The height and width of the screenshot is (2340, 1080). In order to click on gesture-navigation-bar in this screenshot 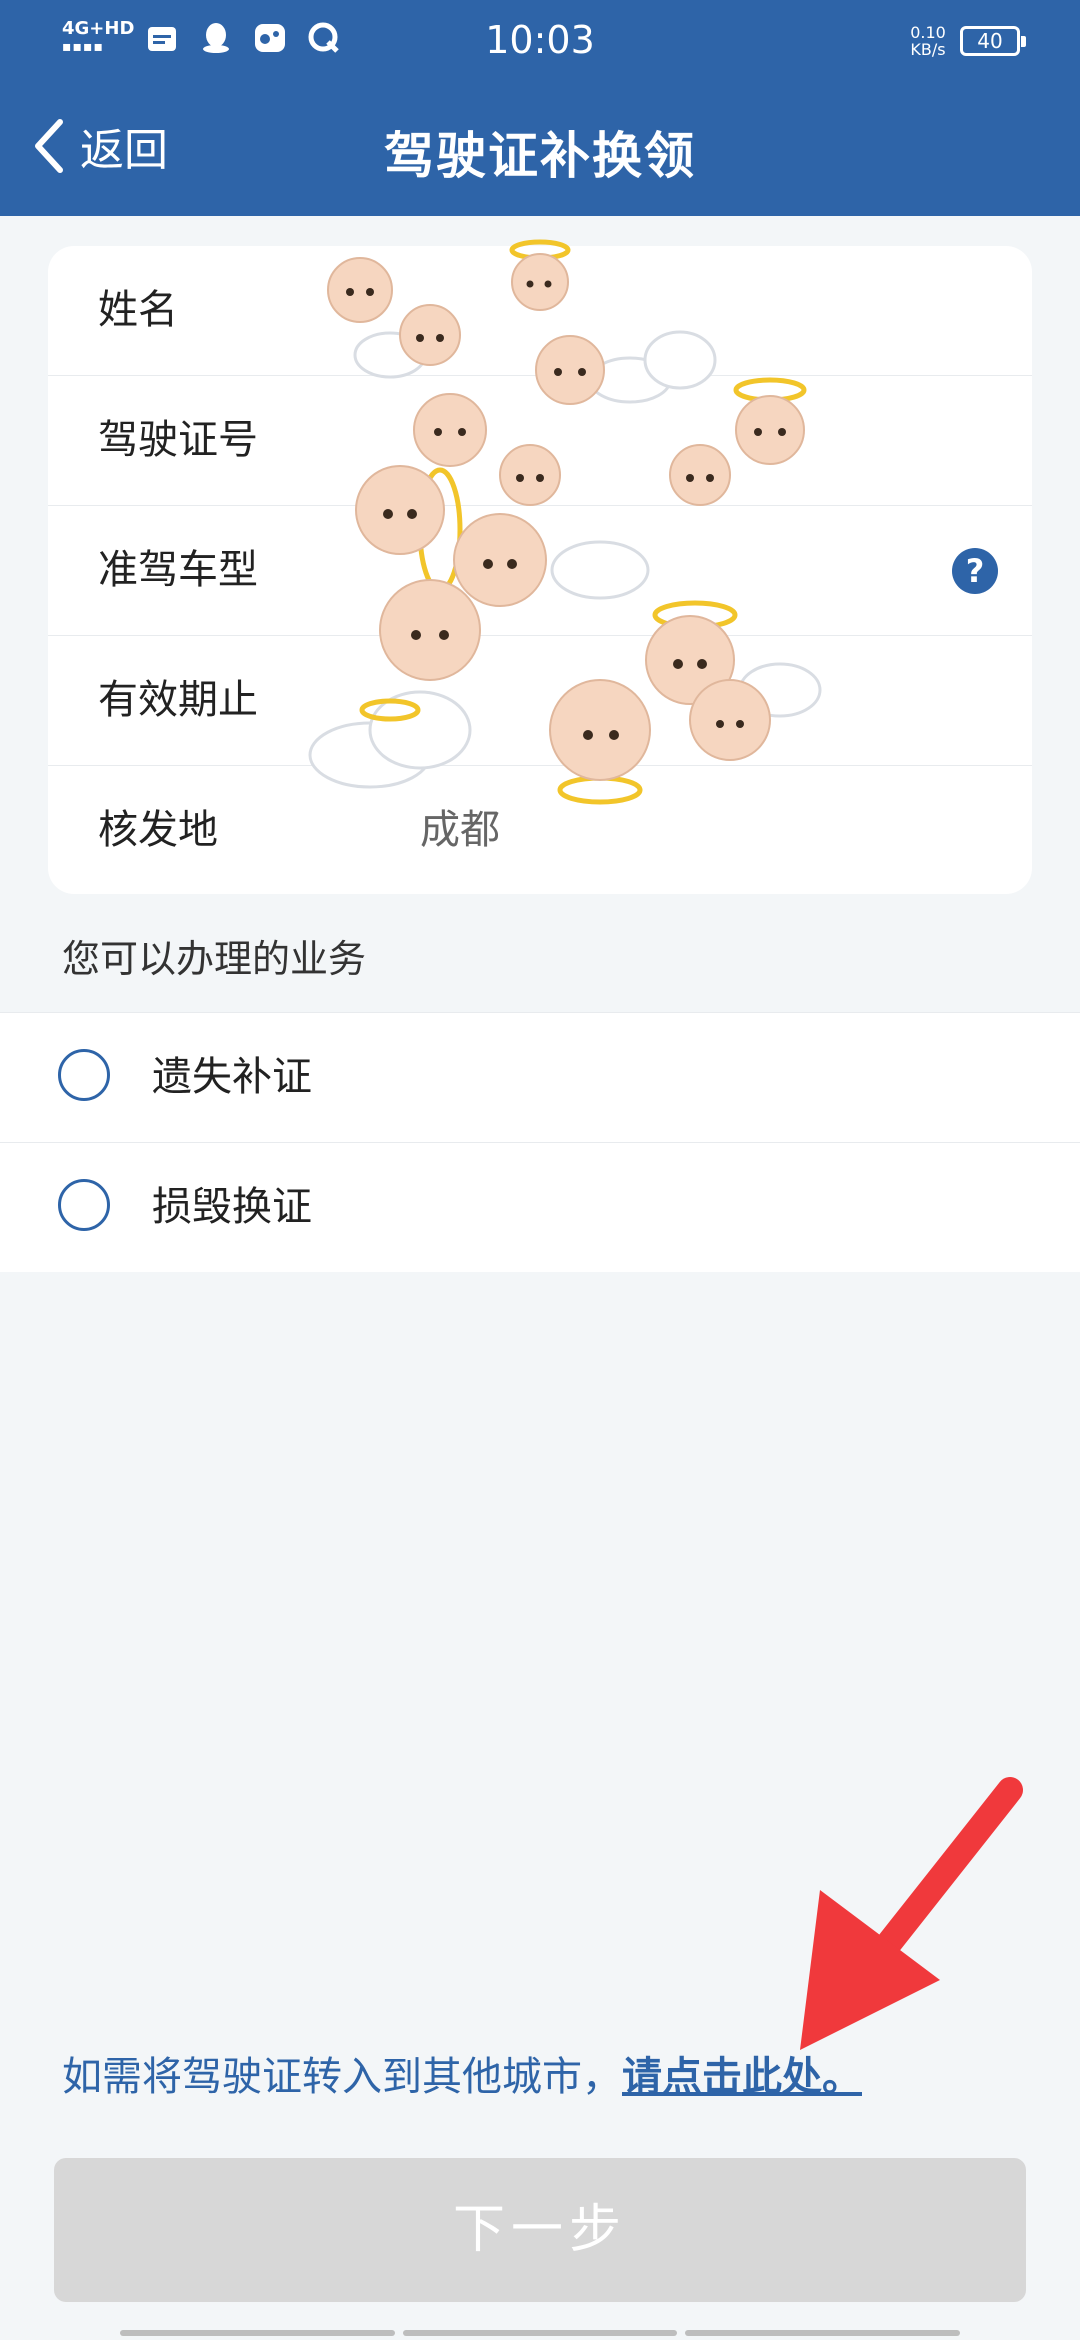, I will do `click(540, 2333)`.